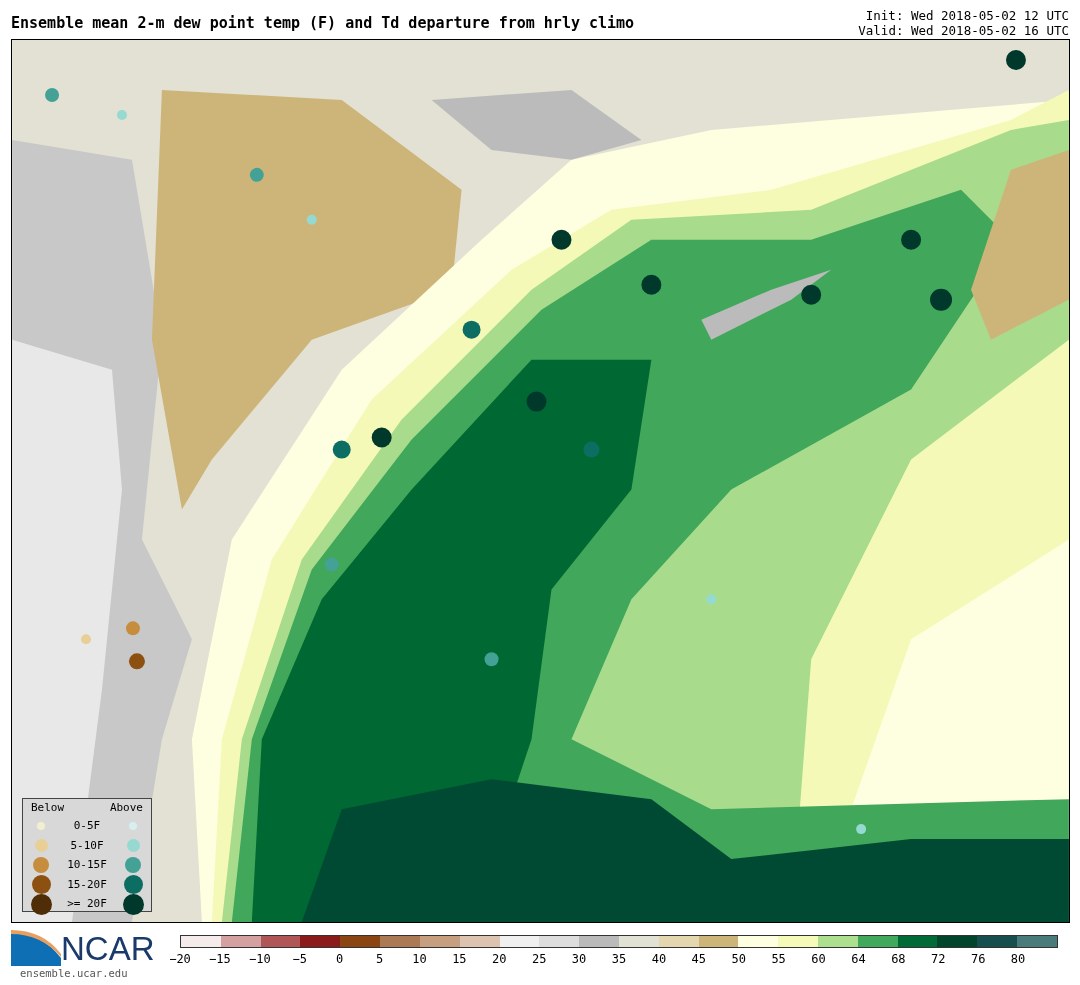  I want to click on chart-title: Ensemble mean 2-m dew point temp (F) and Td departure from hrly climo, so click(323, 23).